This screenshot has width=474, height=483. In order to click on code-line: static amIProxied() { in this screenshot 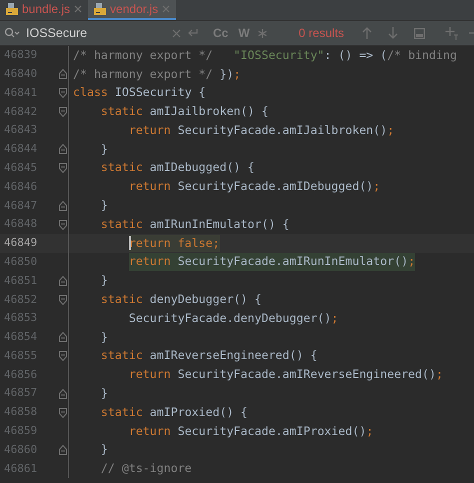, I will do `click(174, 412)`.